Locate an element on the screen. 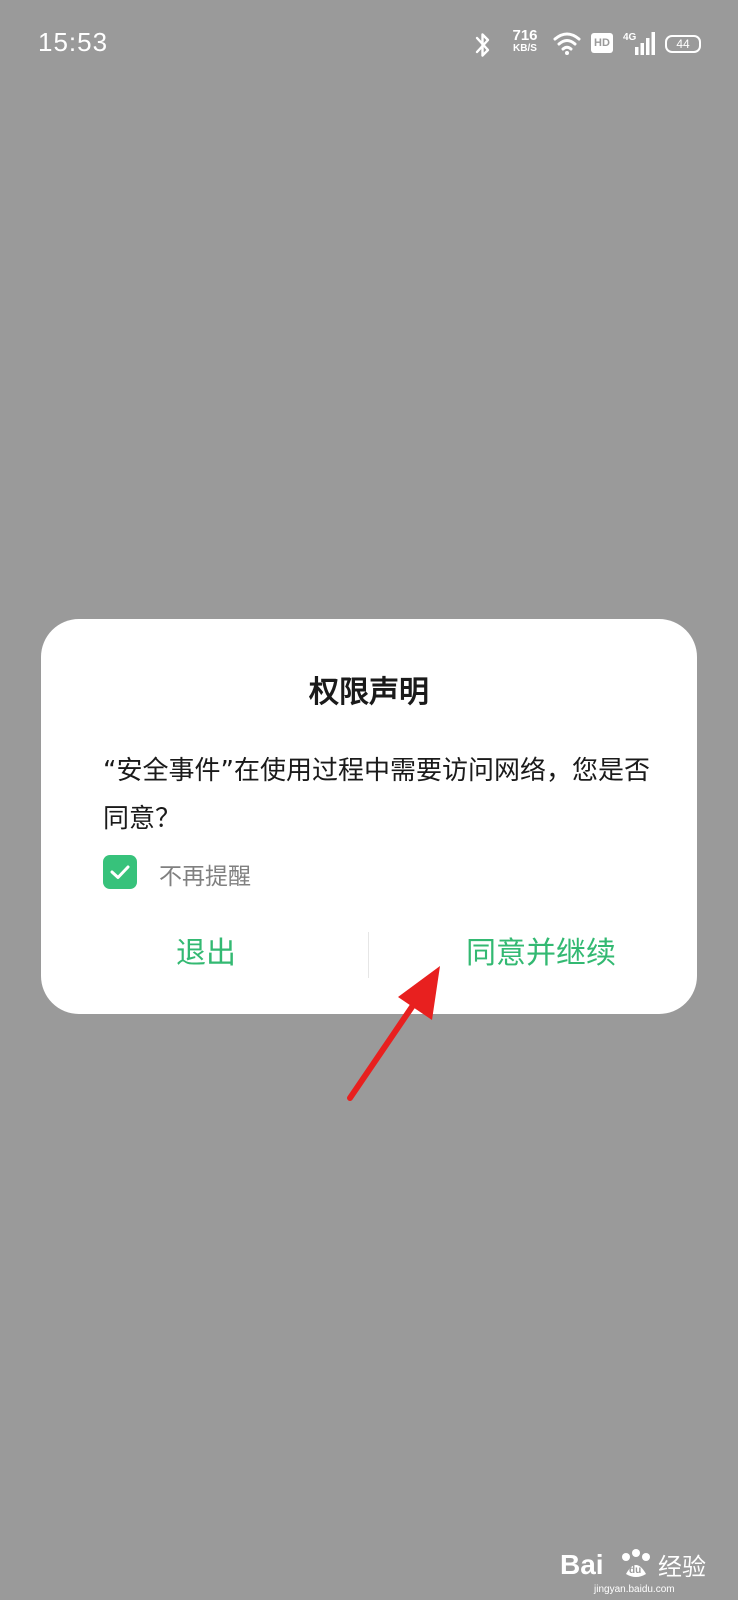 This screenshot has height=1600, width=738. net-speed-indicator: 716 KB/S is located at coordinates (525, 41).